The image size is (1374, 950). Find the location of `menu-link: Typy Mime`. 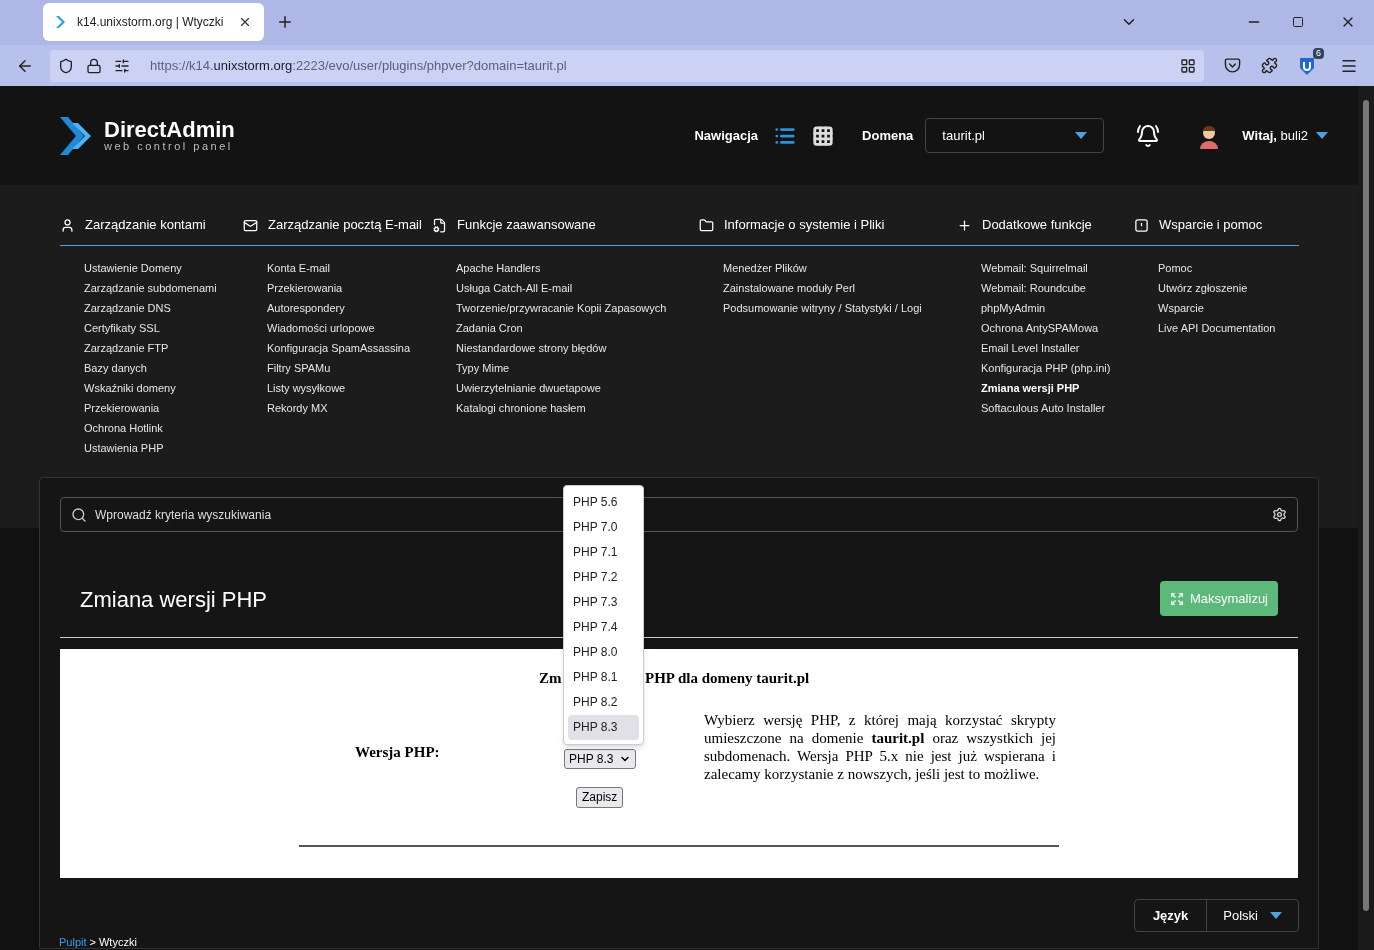

menu-link: Typy Mime is located at coordinates (577, 368).